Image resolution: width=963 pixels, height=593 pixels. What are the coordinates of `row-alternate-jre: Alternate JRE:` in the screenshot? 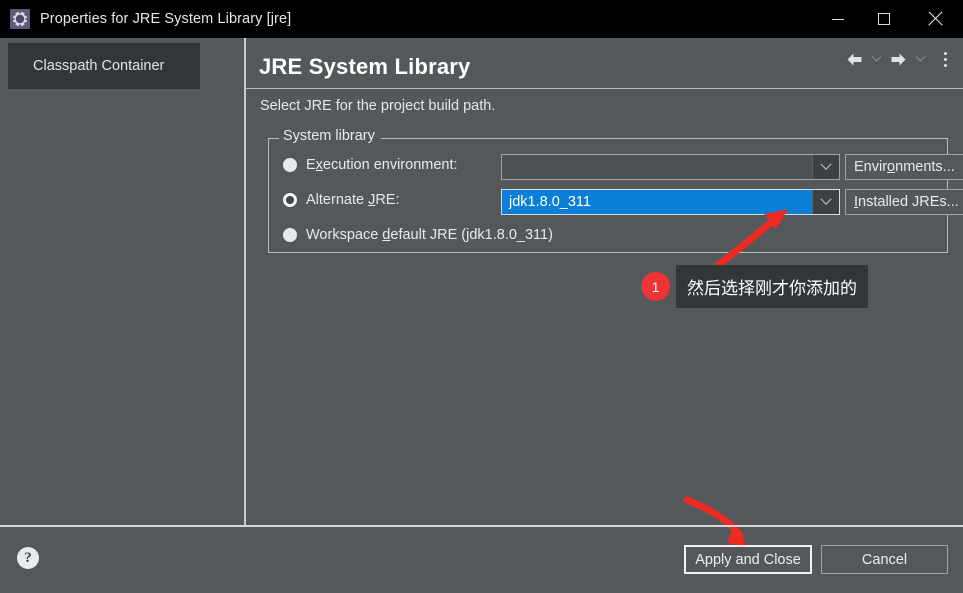 It's located at (334, 200).